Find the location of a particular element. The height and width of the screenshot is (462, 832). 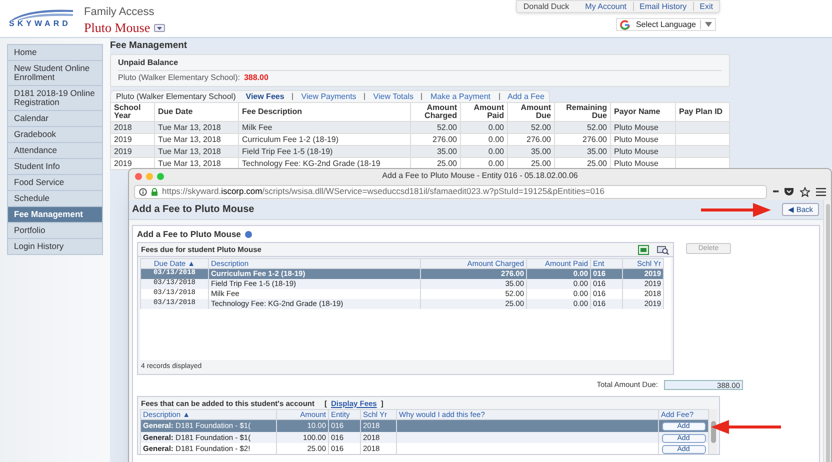

page-scrollbar is located at coordinates (827, 331).